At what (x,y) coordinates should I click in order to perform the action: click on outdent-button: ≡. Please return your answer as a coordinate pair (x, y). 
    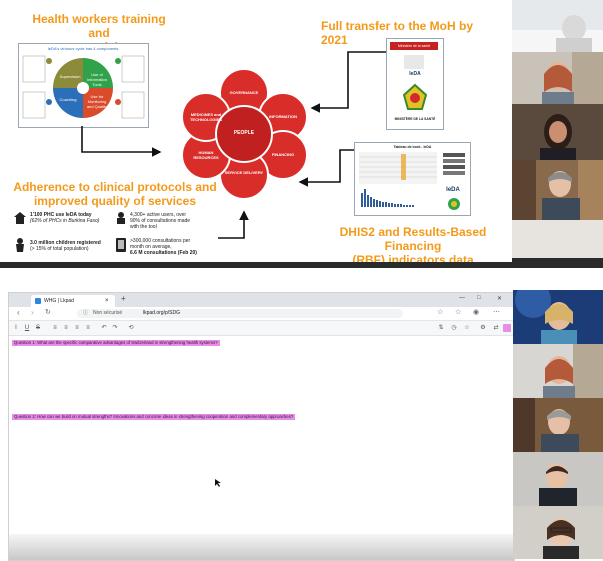
    Looking at the image, I should click on (88, 328).